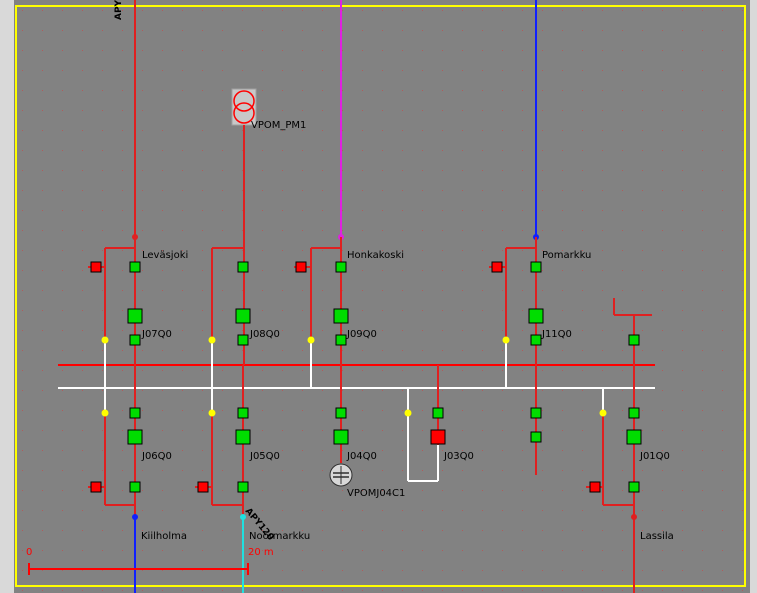 The height and width of the screenshot is (593, 757). What do you see at coordinates (634, 413) in the screenshot?
I see `disconnector-j01-bus` at bounding box center [634, 413].